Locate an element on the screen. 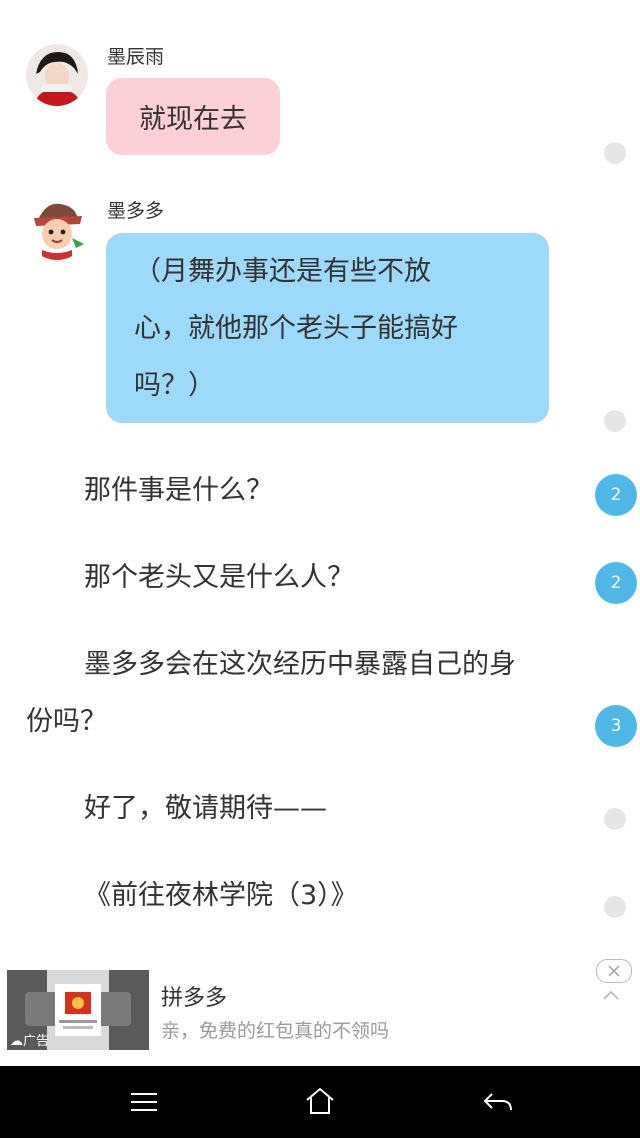  menu-icon is located at coordinates (144, 1104).